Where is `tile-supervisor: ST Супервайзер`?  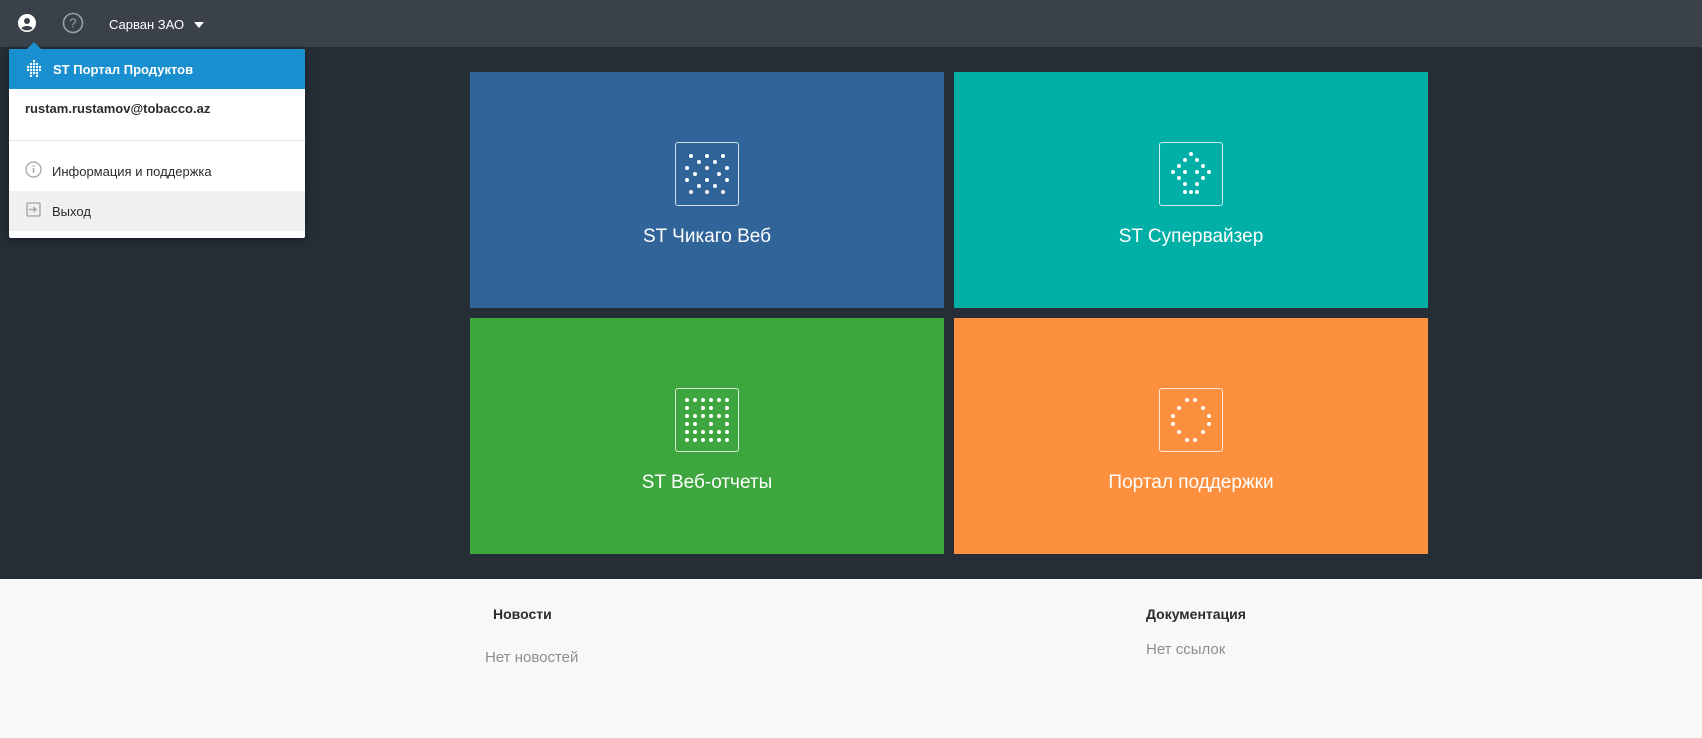 tile-supervisor: ST Супервайзер is located at coordinates (1191, 190).